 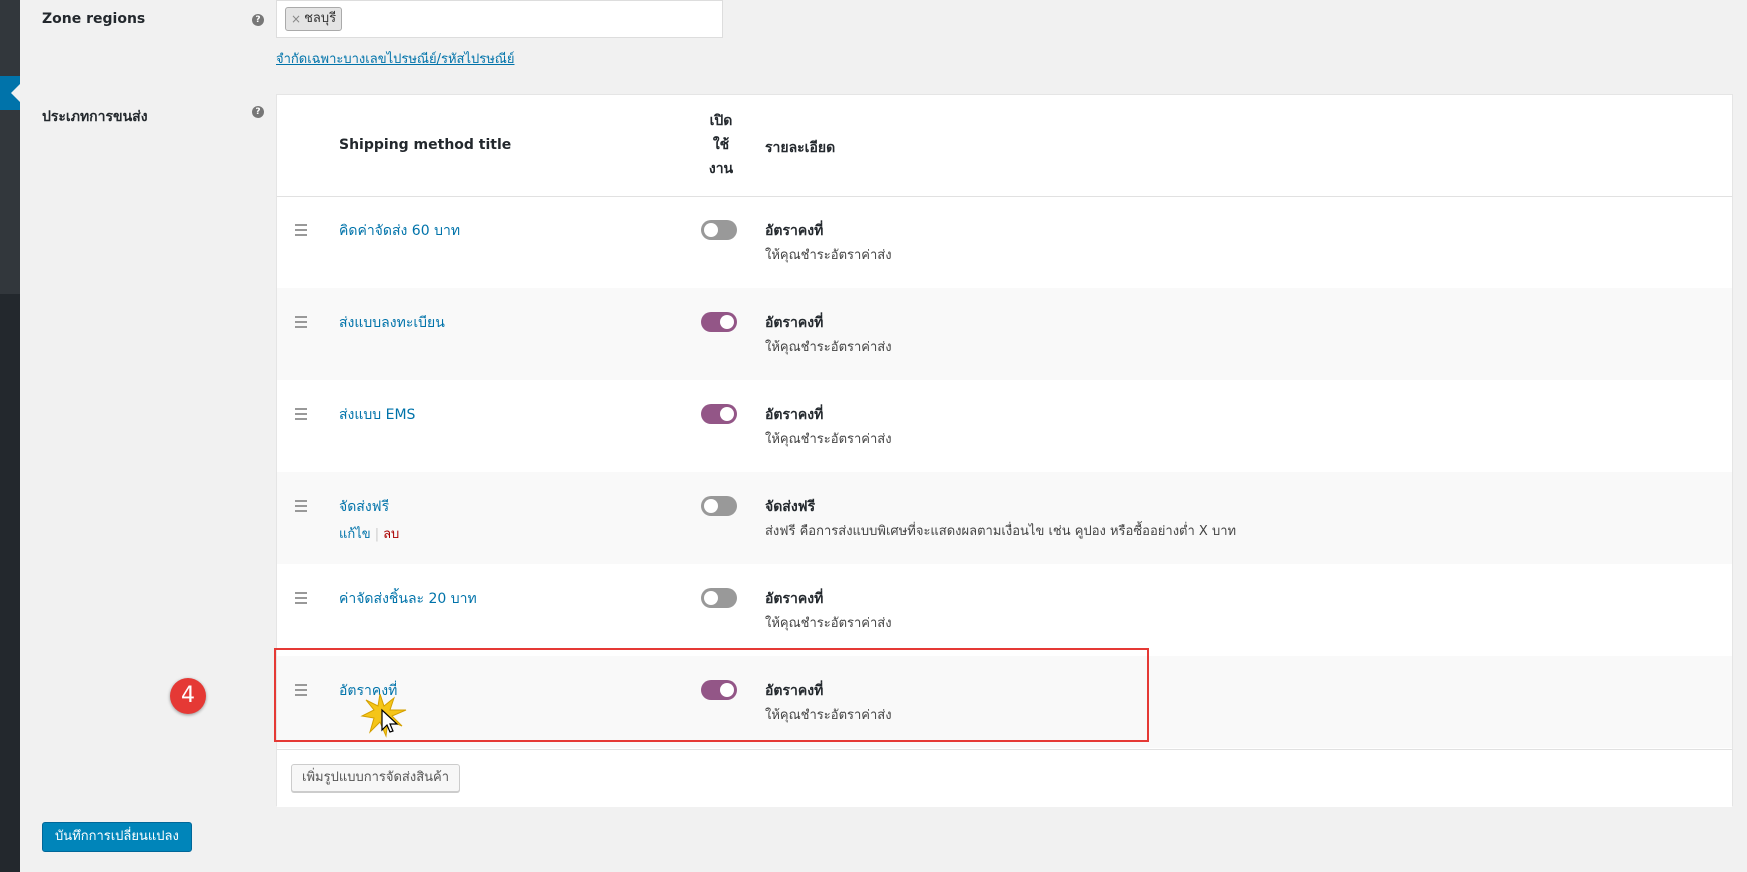 What do you see at coordinates (721, 169) in the screenshot?
I see `enabled-header-line: งาน` at bounding box center [721, 169].